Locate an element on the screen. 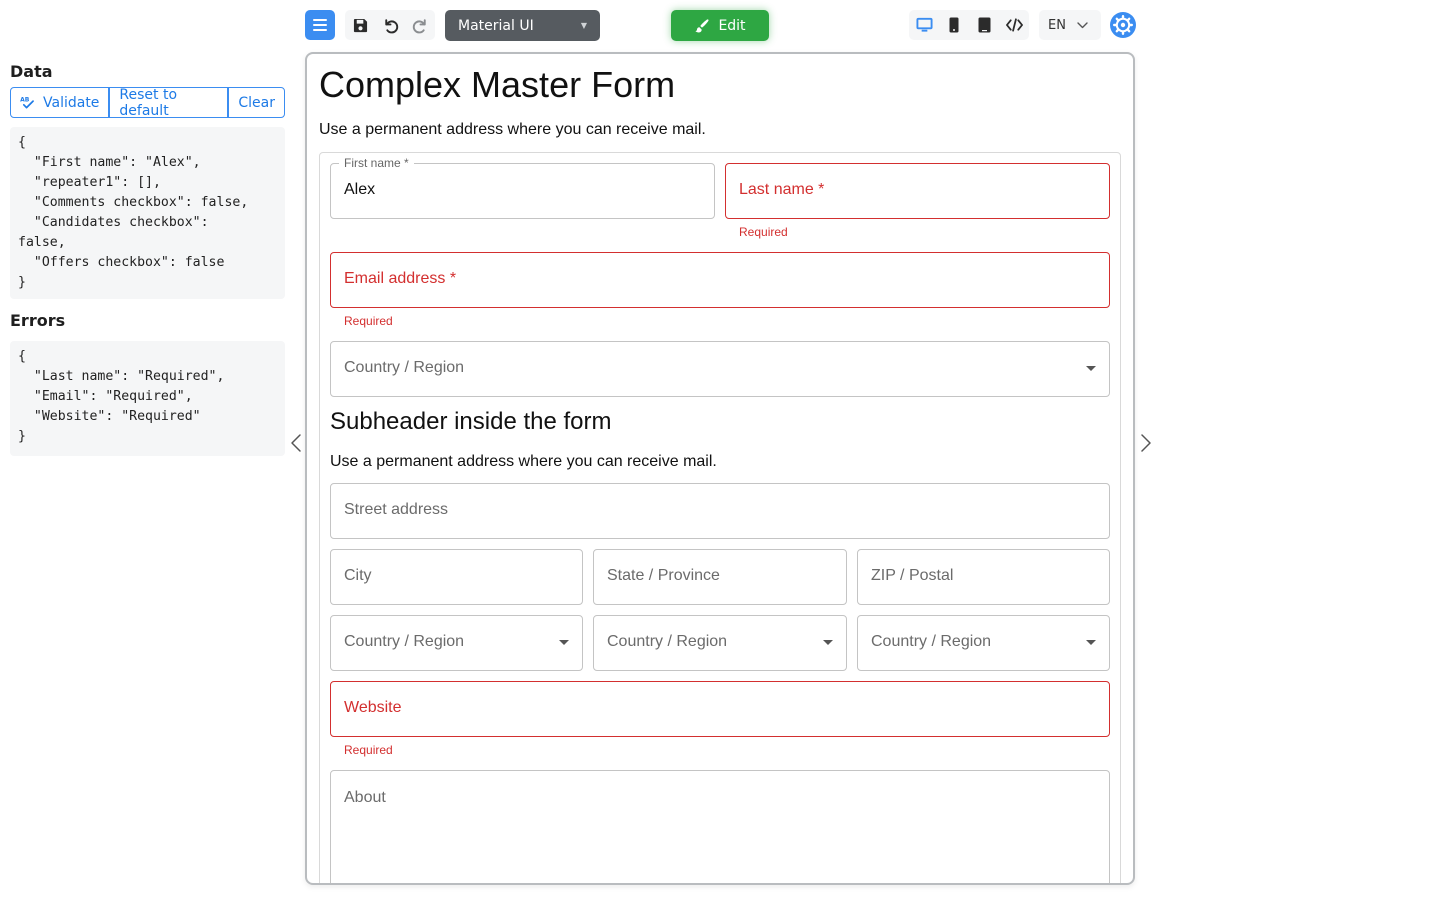 This screenshot has height=900, width=1440. svg-text: AB is located at coordinates (25, 100).